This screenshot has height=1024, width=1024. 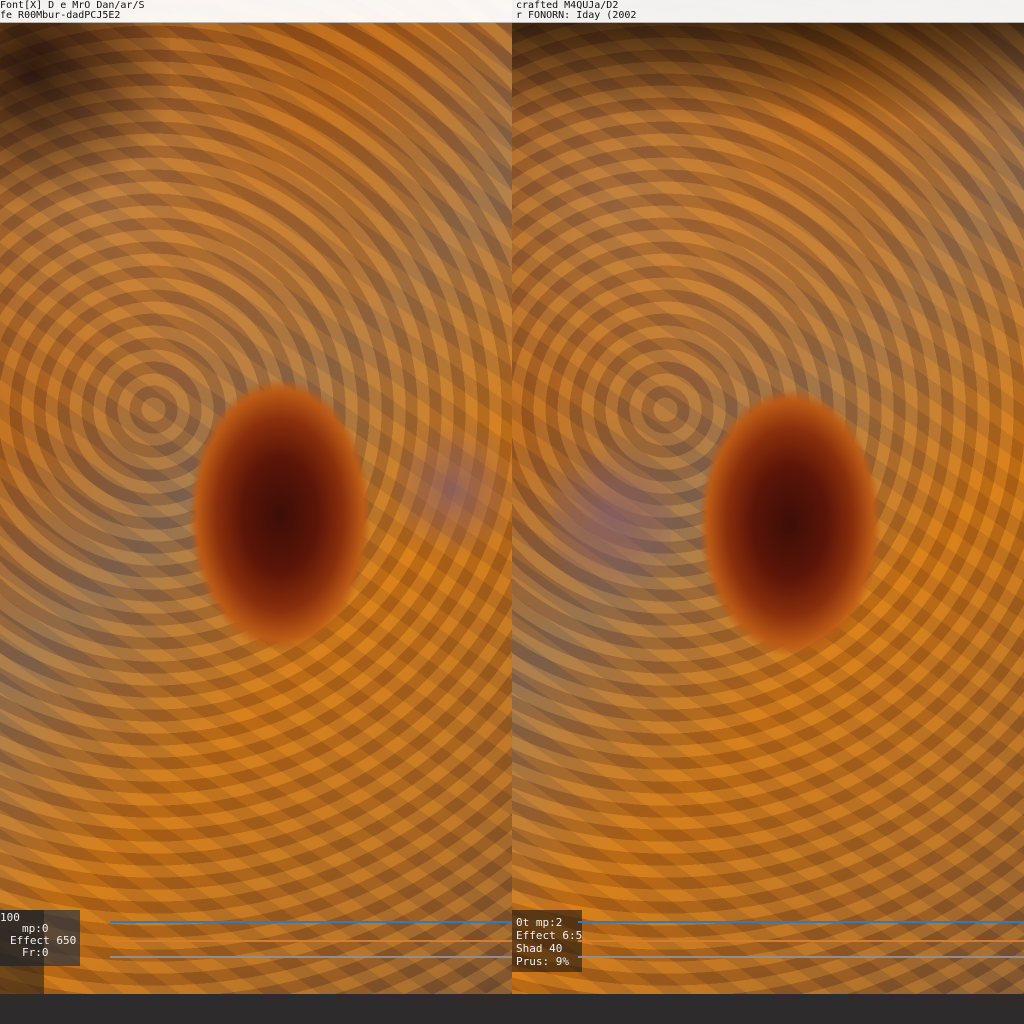 I want to click on right-gray-line, so click(x=801, y=957).